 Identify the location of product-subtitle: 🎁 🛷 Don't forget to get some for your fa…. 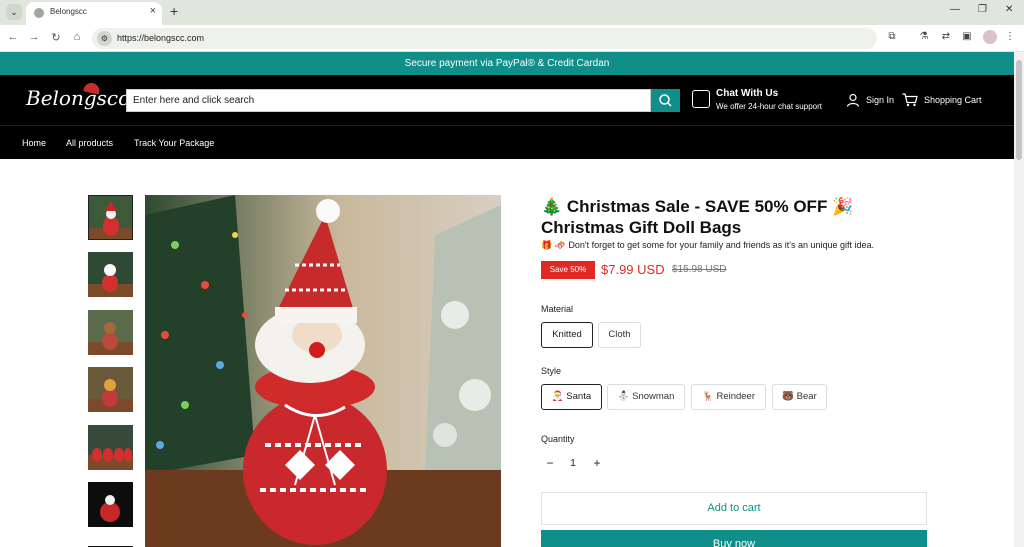
(708, 245).